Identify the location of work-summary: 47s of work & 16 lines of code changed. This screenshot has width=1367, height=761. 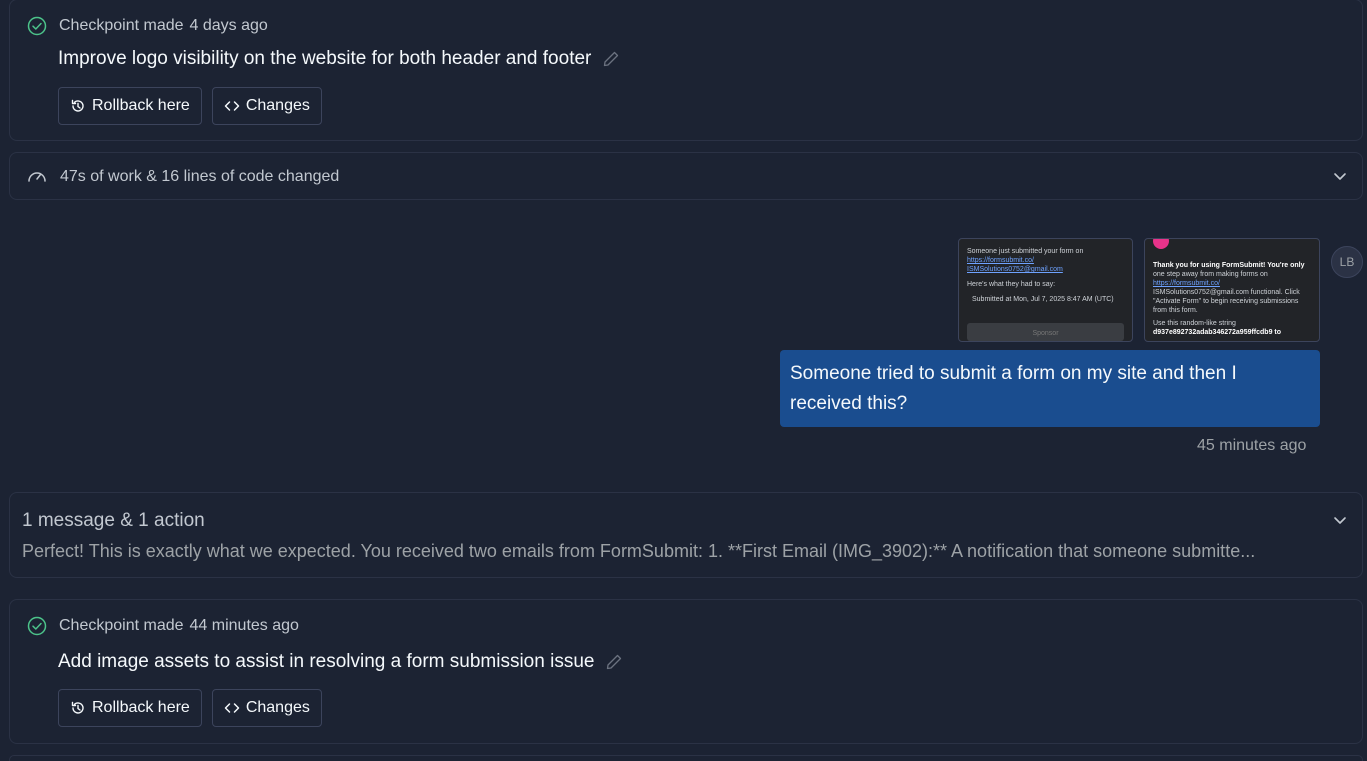
(182, 177).